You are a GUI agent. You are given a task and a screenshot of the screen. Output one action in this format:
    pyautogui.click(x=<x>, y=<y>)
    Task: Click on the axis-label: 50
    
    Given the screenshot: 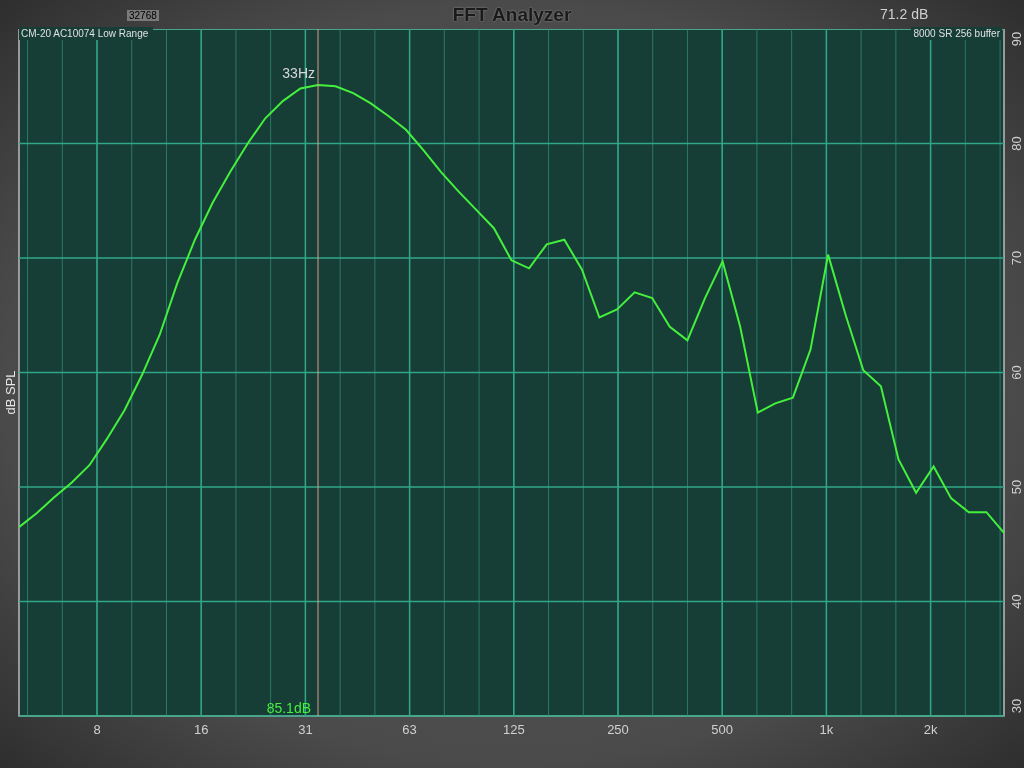 What is the action you would take?
    pyautogui.click(x=1016, y=487)
    